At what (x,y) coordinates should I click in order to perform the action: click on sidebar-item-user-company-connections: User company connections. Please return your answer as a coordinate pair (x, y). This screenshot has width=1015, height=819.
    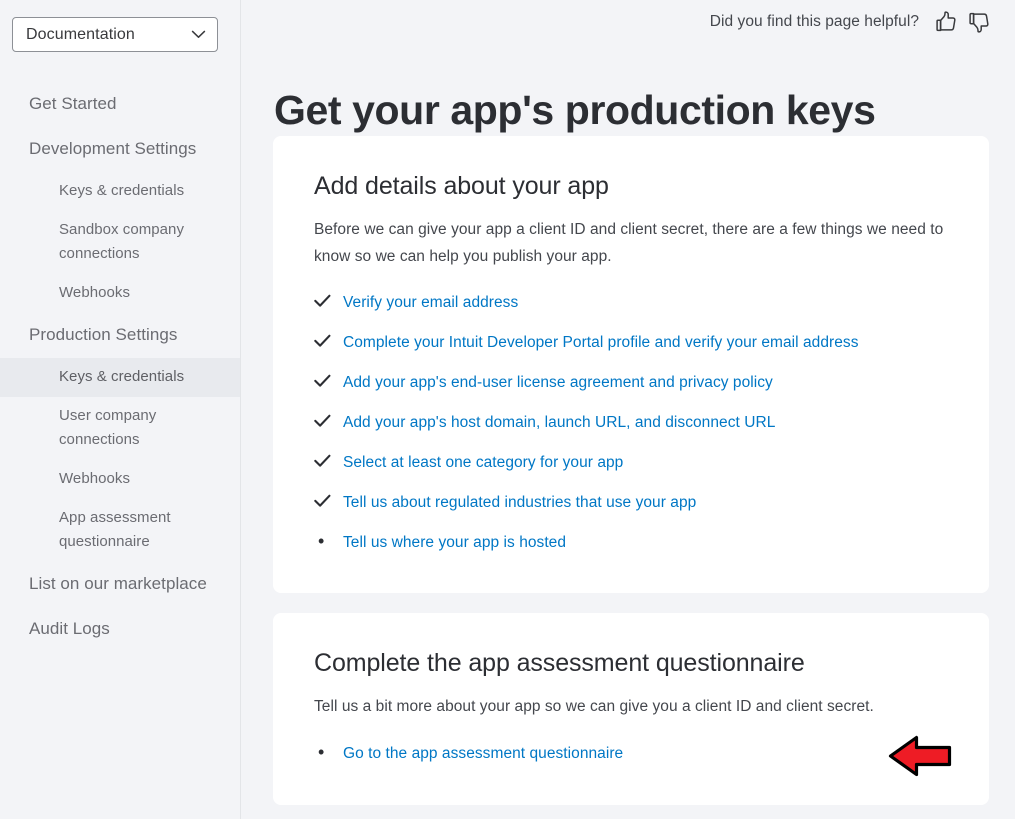
    Looking at the image, I should click on (120, 428).